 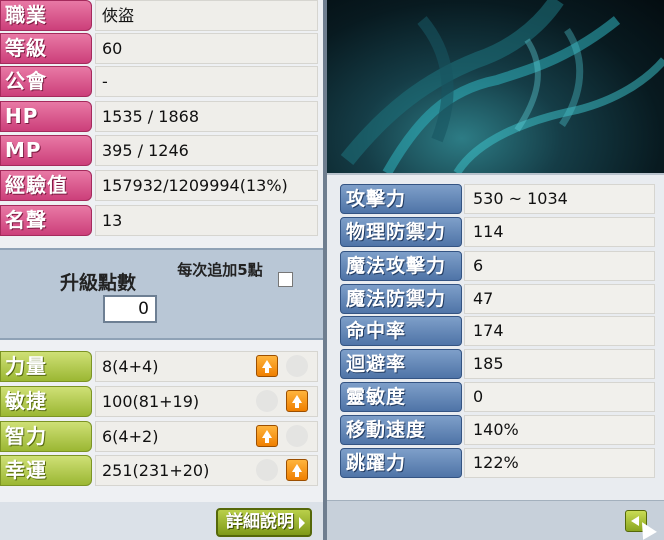 I want to click on str-label: 力量, so click(x=46, y=366).